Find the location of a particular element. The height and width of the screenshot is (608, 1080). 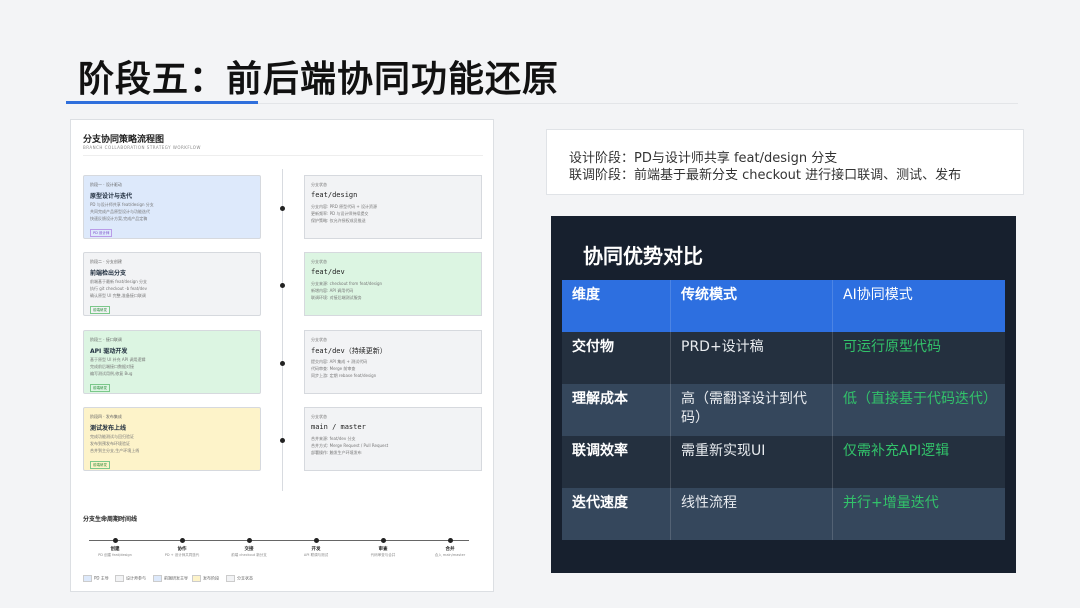

stage-tag: 阶段二 · 分支创建 is located at coordinates (106, 261).